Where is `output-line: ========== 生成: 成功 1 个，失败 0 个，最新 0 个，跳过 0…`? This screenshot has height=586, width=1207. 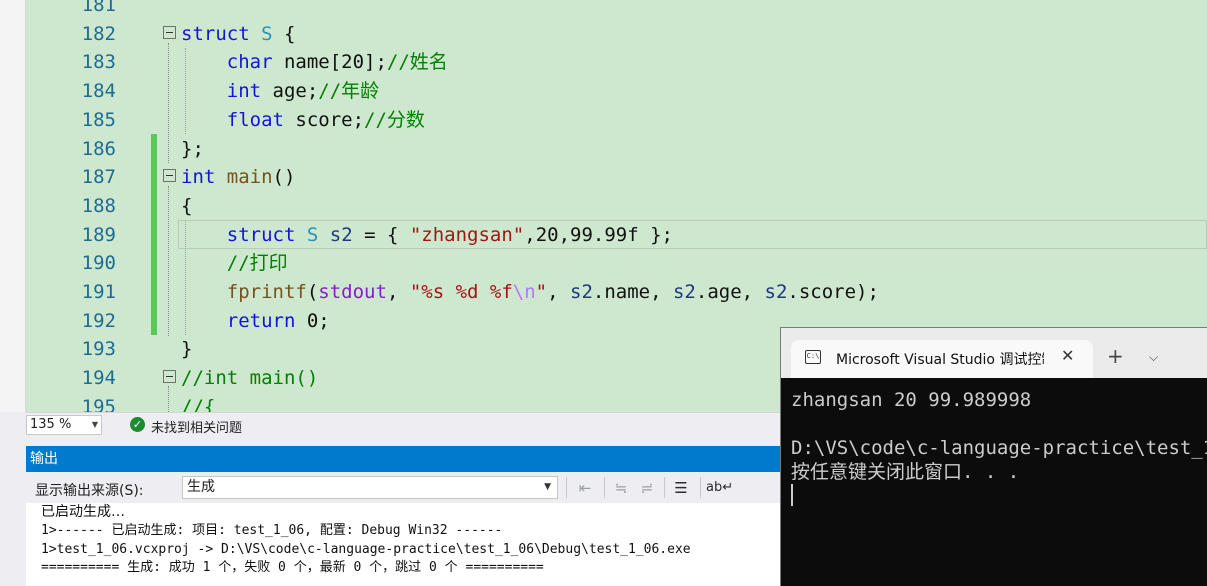
output-line: ========== 生成: 成功 1 个，失败 0 个，最新 0 个，跳过 0… is located at coordinates (292, 567).